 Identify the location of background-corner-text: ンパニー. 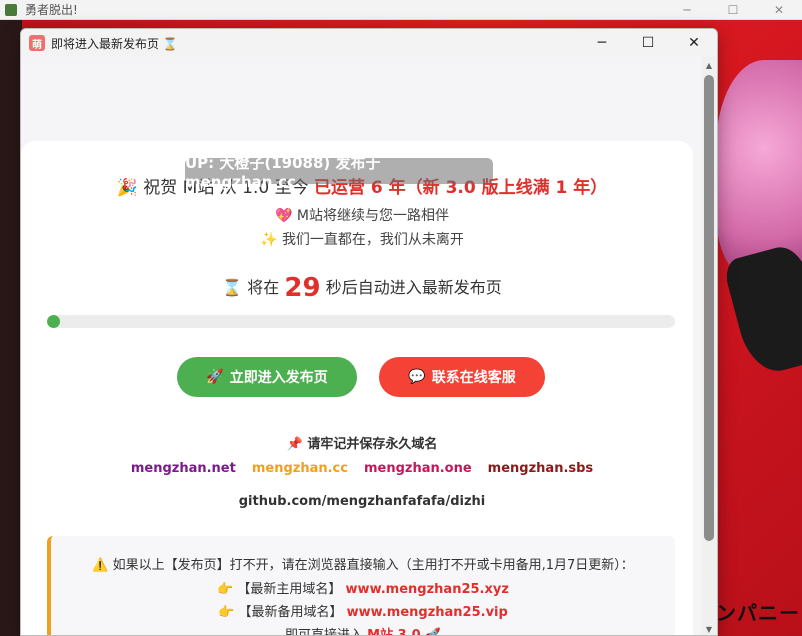
(758, 613).